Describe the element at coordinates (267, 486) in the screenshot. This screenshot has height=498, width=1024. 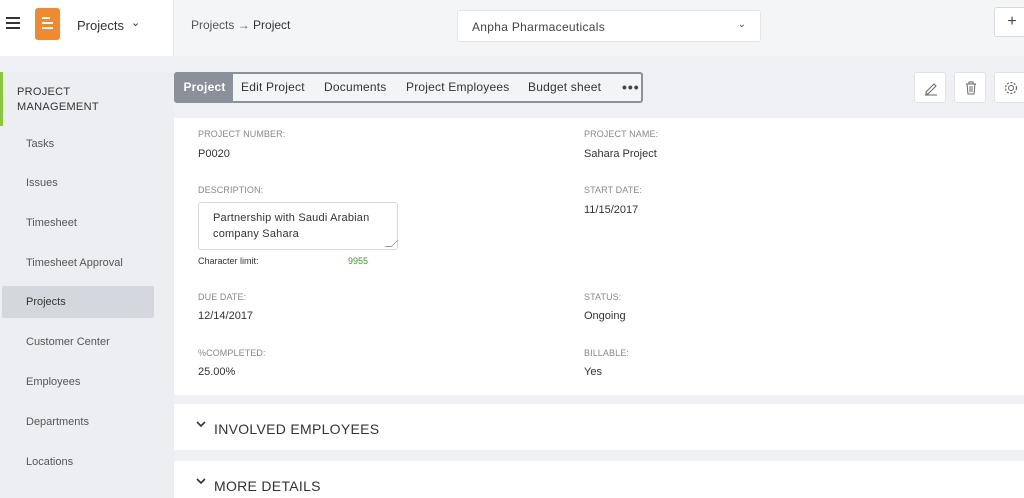
I see `more-details-title: MORE DETAILS` at that location.